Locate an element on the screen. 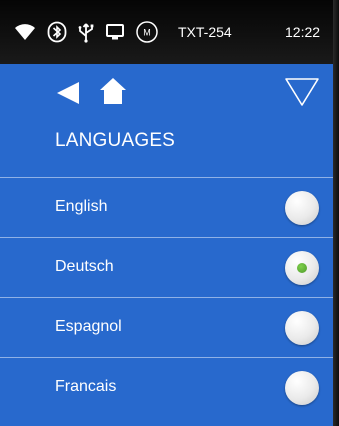 The width and height of the screenshot is (339, 426). language-option-francais: Francais is located at coordinates (166, 387).